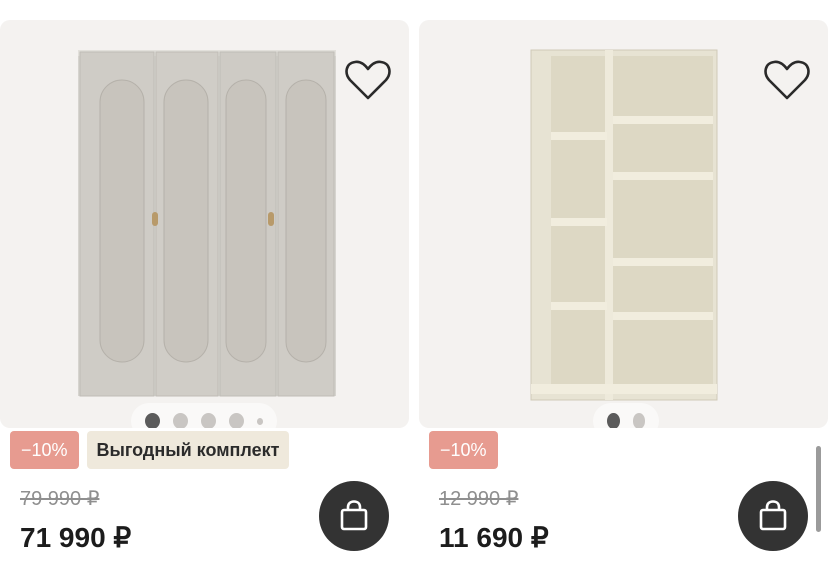 This screenshot has height=567, width=828. I want to click on scrollbar, so click(818, 489).